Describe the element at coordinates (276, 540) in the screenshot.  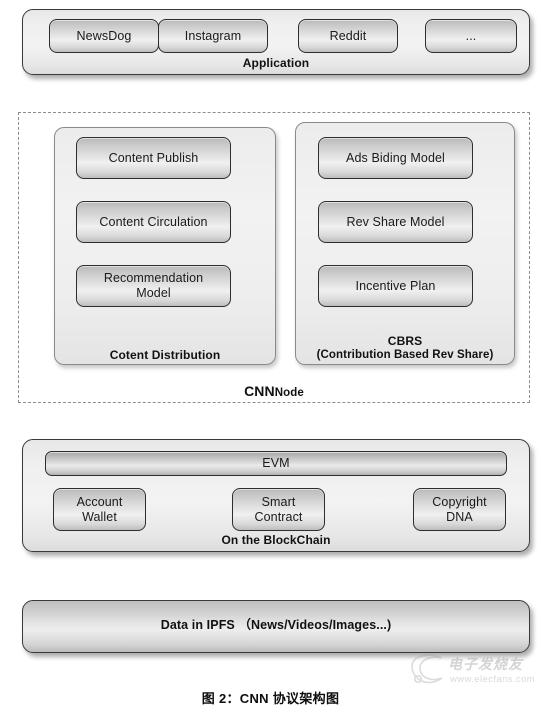
I see `blockchain-layer-label: On the BlockChain` at that location.